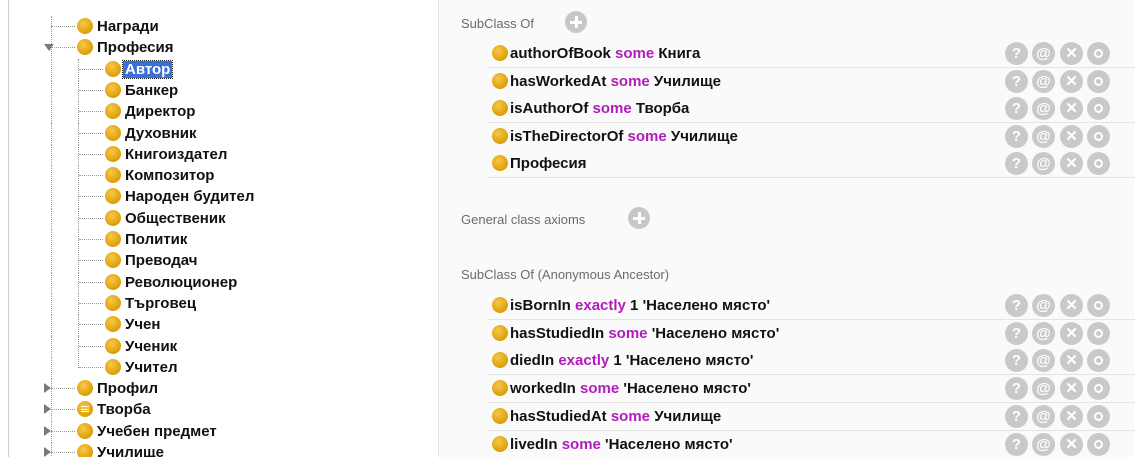 This screenshot has height=457, width=1135. What do you see at coordinates (215, 91) in the screenshot?
I see `tree-item: Банкер` at bounding box center [215, 91].